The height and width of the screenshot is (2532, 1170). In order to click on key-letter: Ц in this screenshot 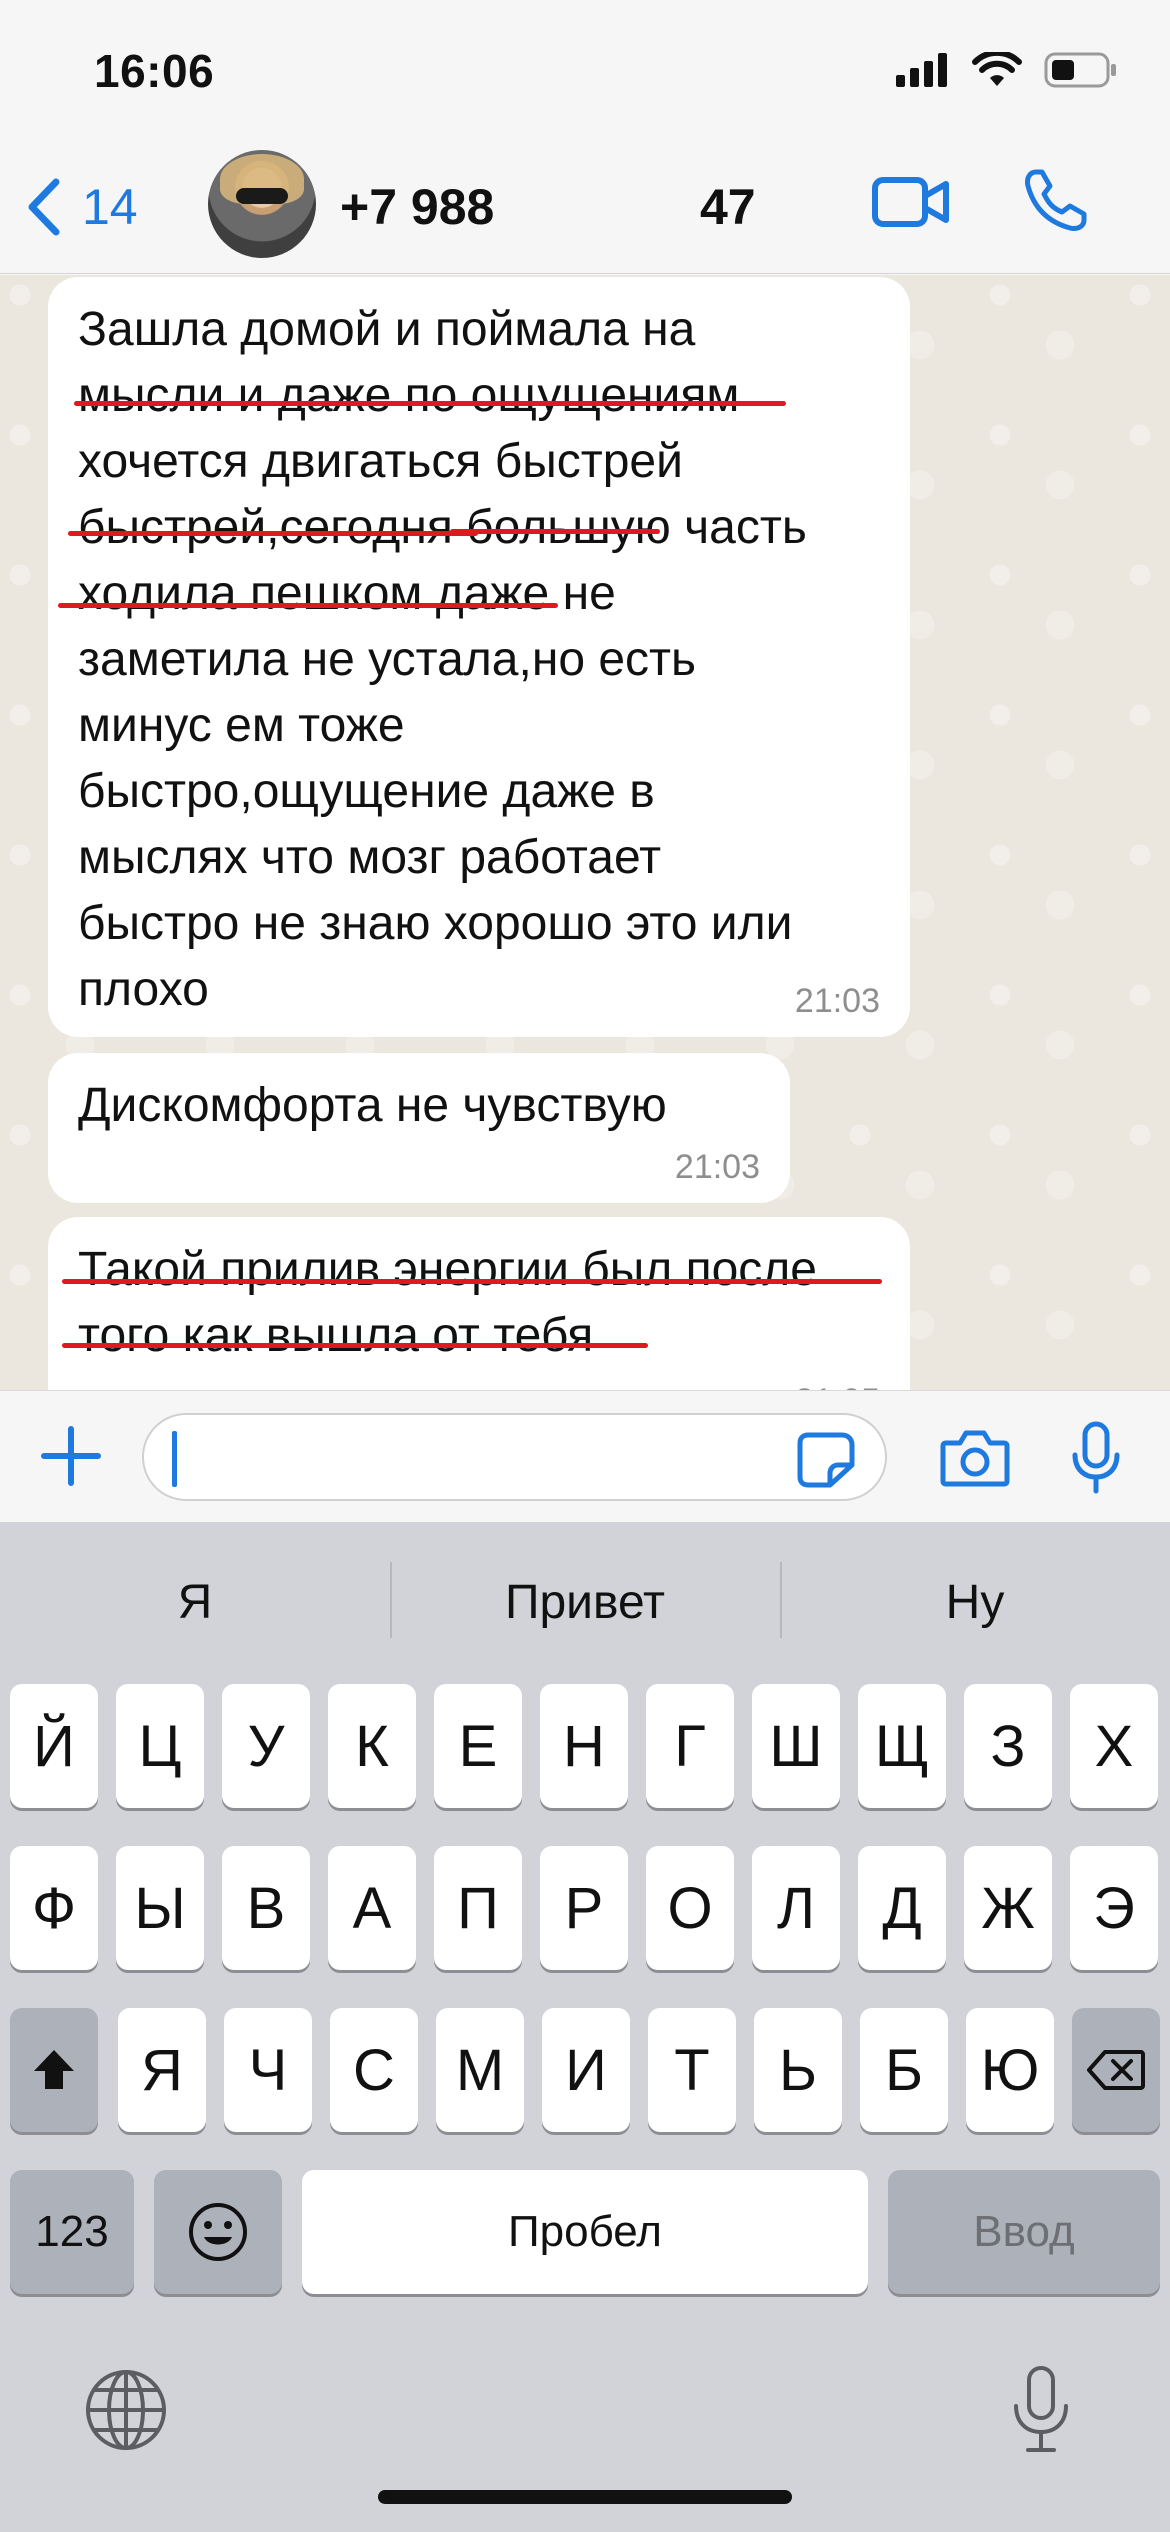, I will do `click(160, 1746)`.